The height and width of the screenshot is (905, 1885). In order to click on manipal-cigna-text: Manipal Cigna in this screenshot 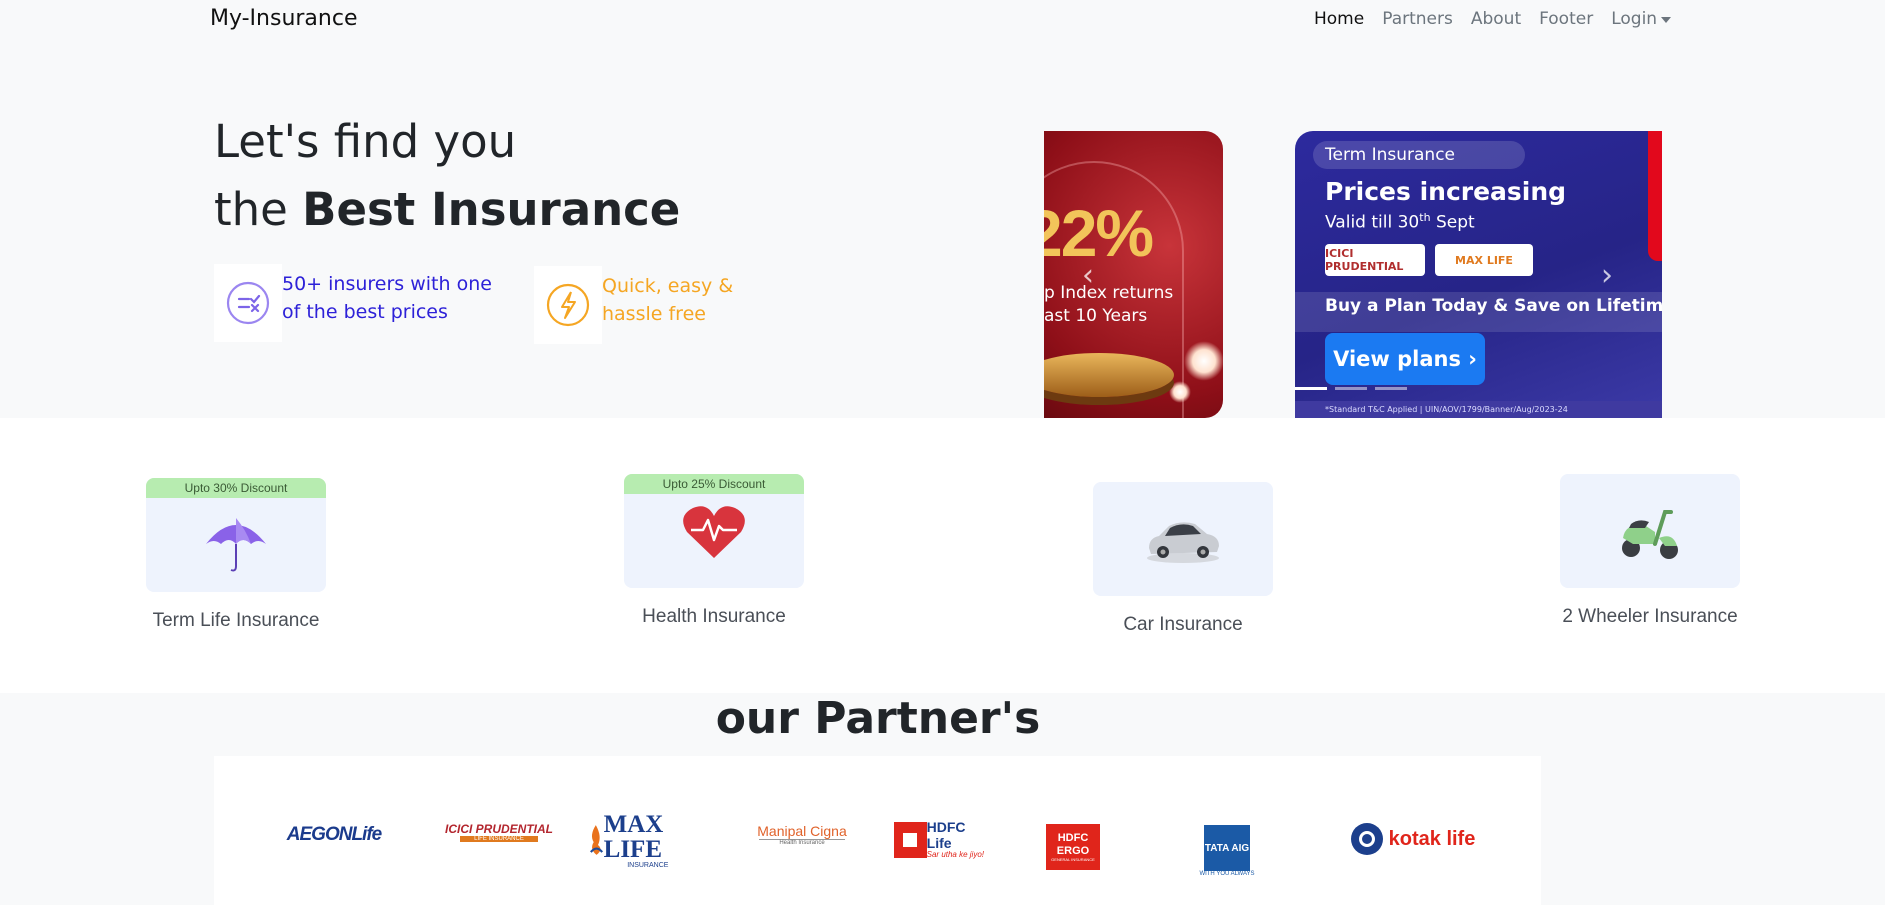, I will do `click(802, 830)`.